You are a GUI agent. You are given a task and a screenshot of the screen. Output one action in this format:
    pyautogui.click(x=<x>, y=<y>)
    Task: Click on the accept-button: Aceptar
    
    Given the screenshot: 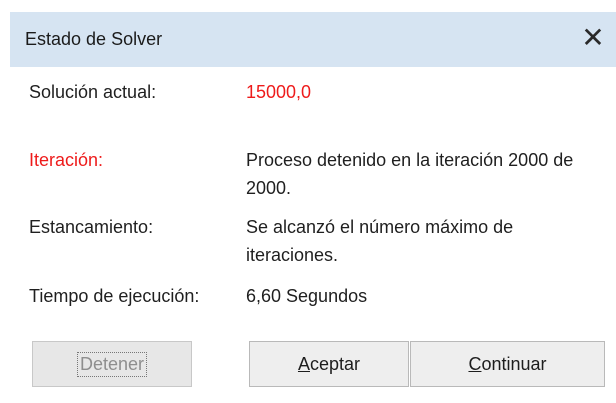 What is the action you would take?
    pyautogui.click(x=329, y=364)
    